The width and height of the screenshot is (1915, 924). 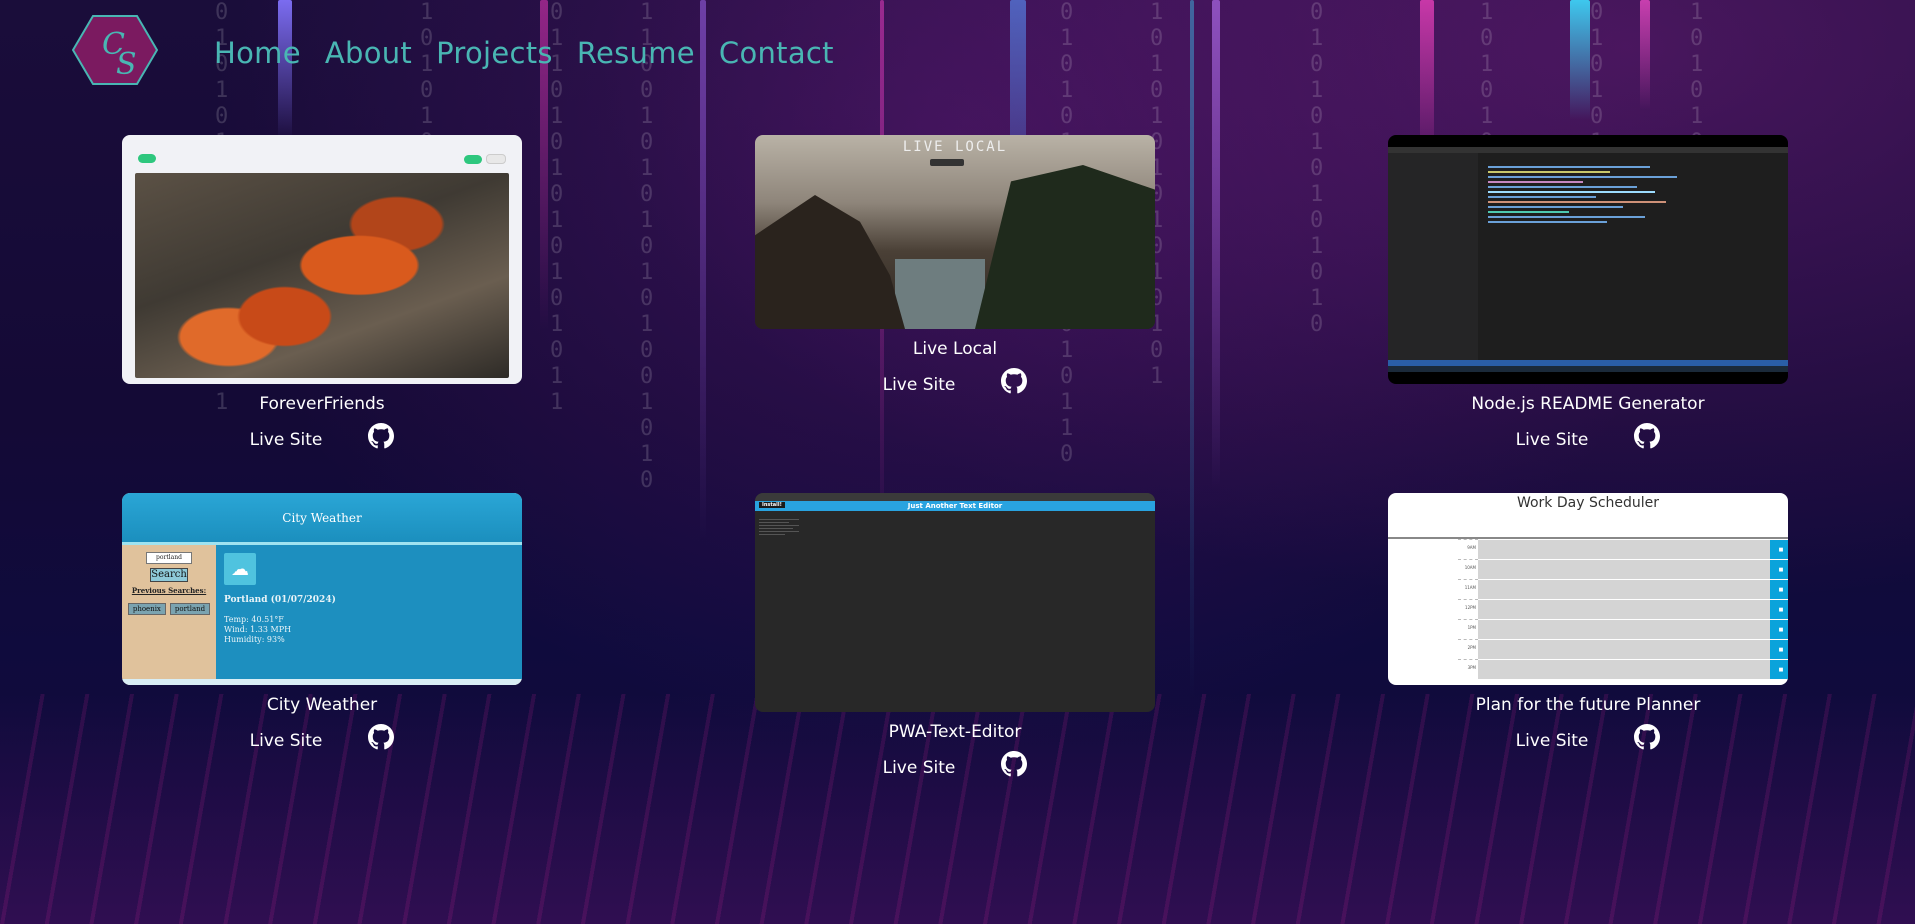 I want to click on thumbnail-city-input: portland, so click(x=169, y=558).